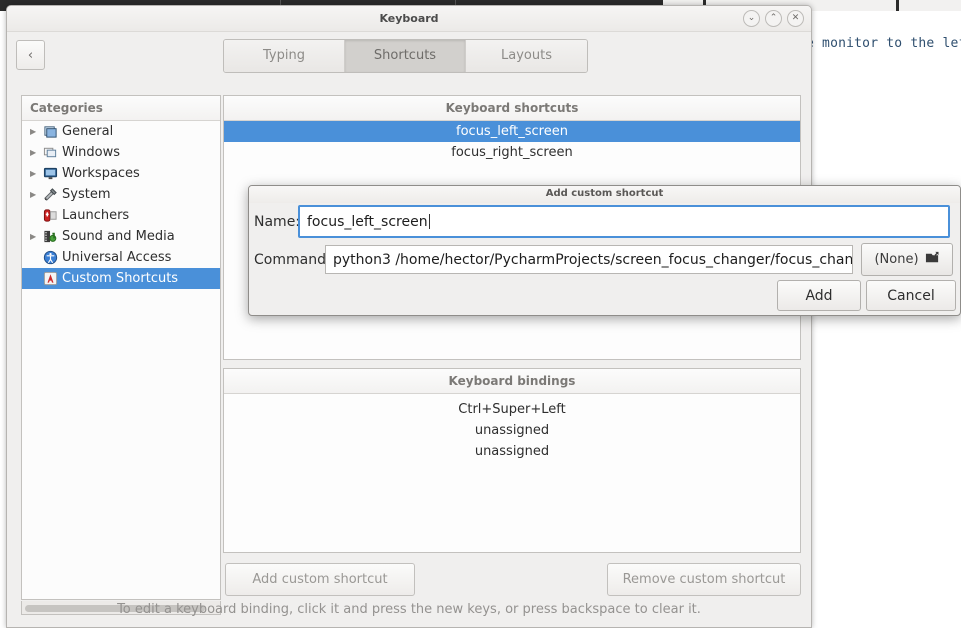  I want to click on window-controls: ⌄ ⌃ ✕, so click(773, 18).